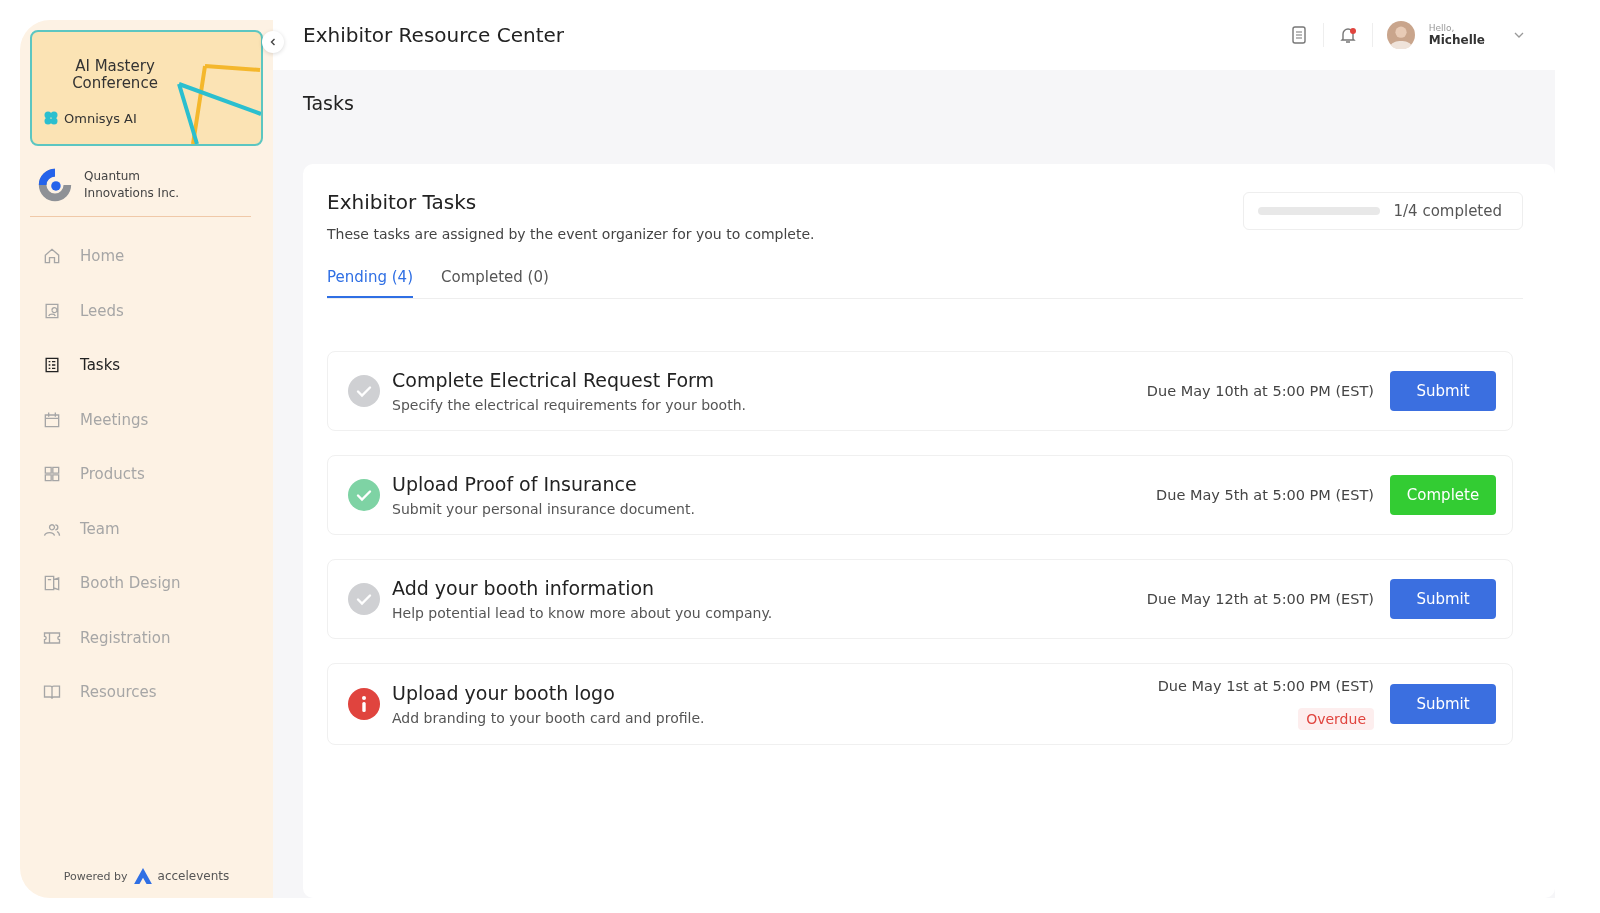 This screenshot has height=913, width=1600. Describe the element at coordinates (1456, 40) in the screenshot. I see `user-name: Michelle` at that location.